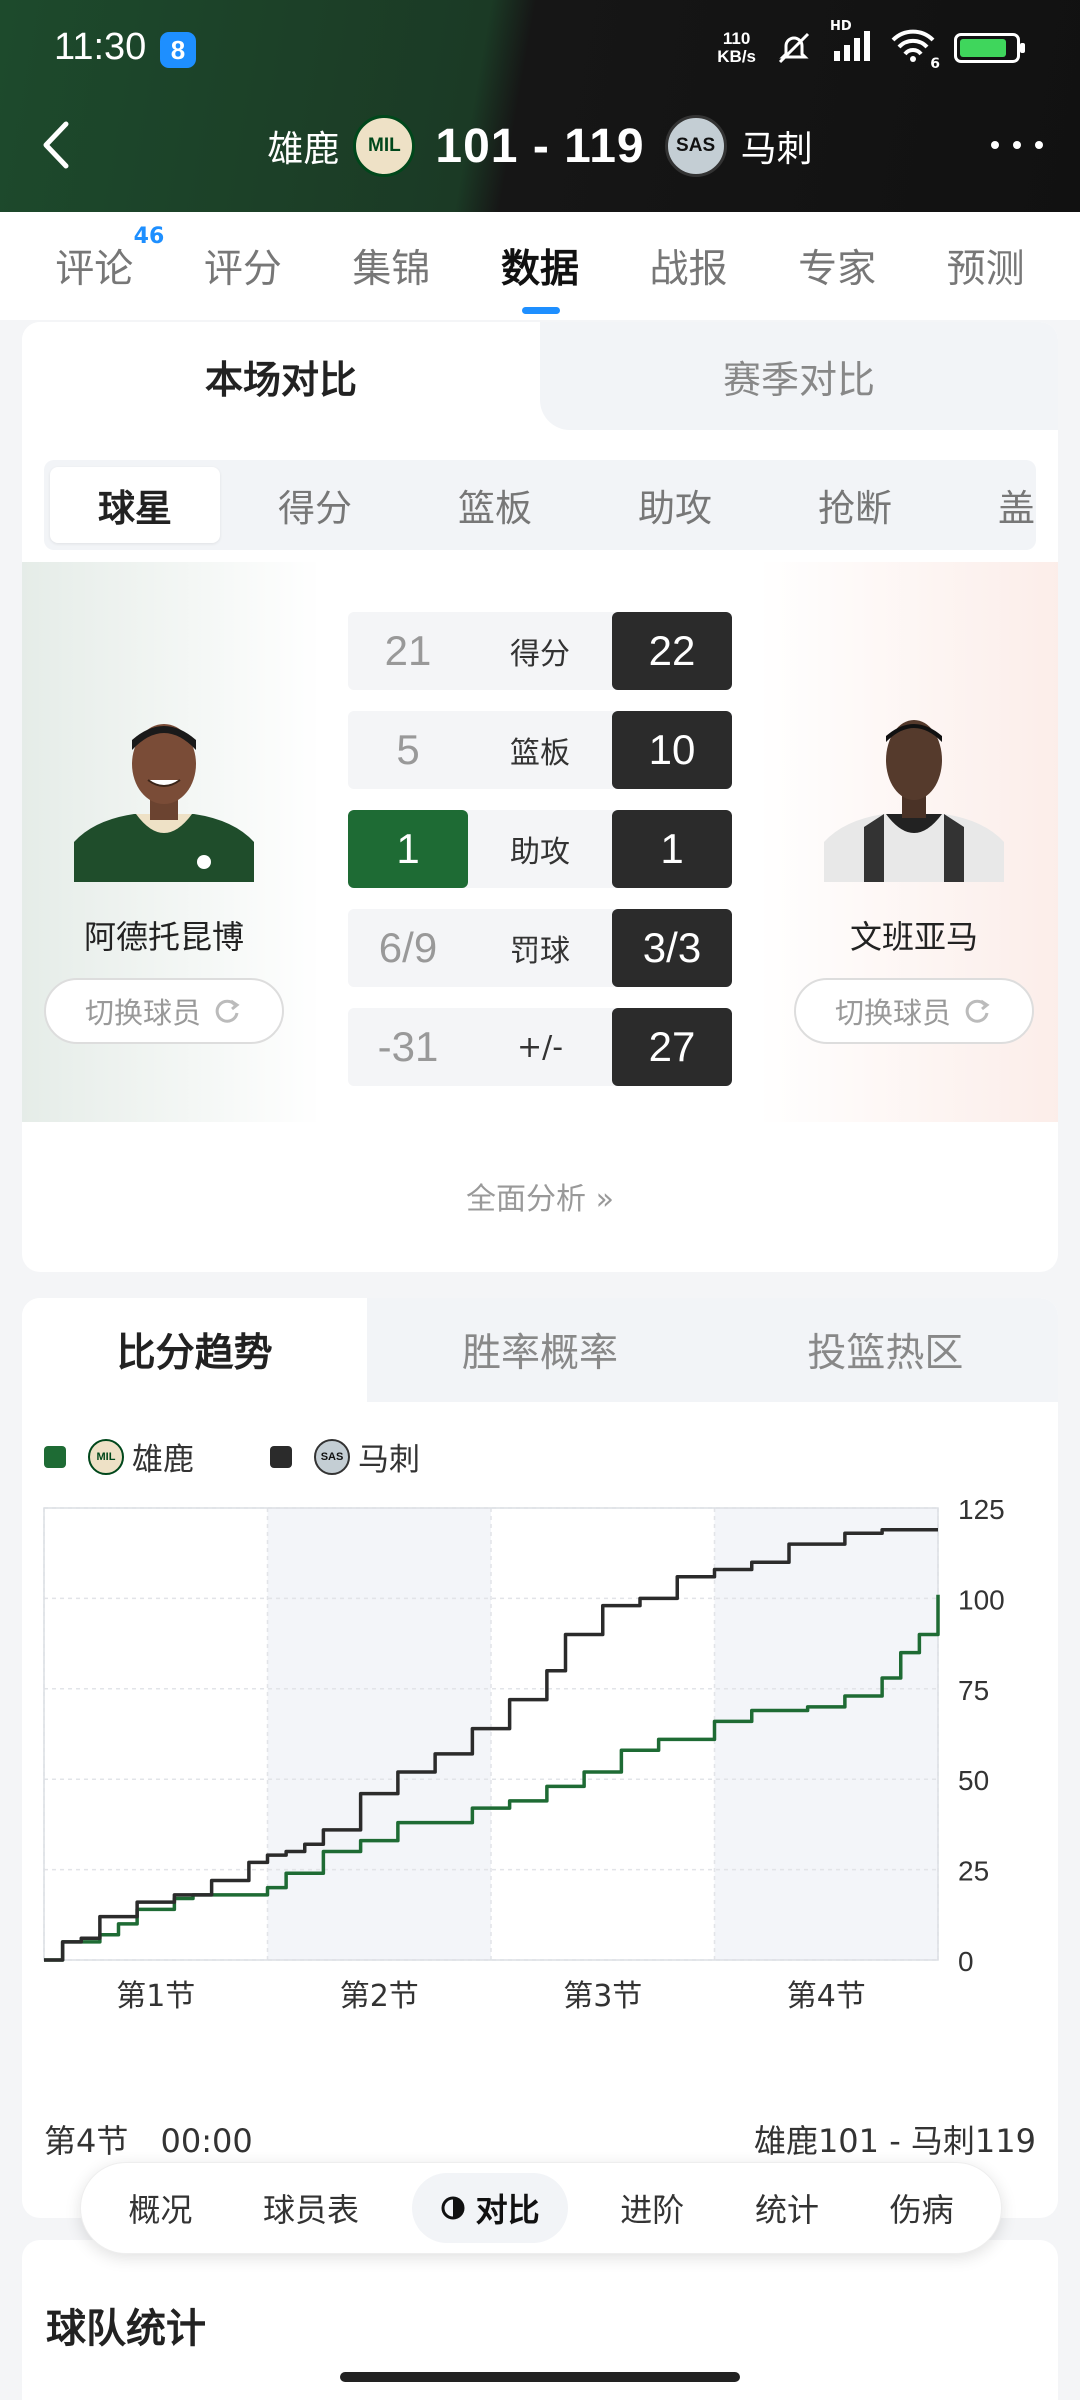 This screenshot has height=2400, width=1080. Describe the element at coordinates (408, 650) in the screenshot. I see `left-stat-value: 21` at that location.